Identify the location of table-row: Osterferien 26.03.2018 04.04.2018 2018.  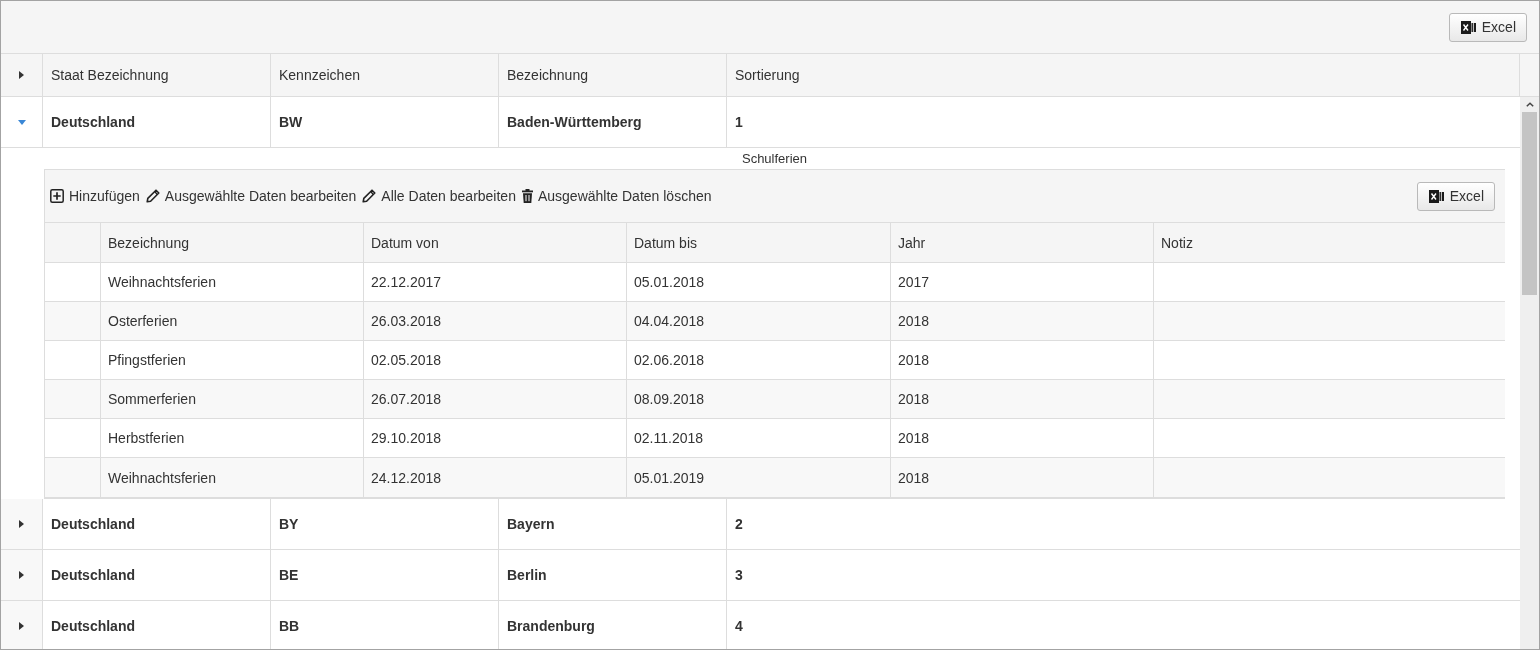
(775, 321).